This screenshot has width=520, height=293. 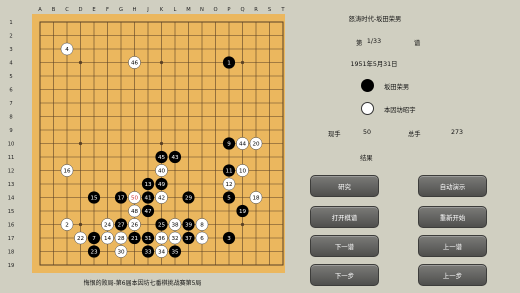 What do you see at coordinates (367, 132) in the screenshot?
I see `current-move-value: 50` at bounding box center [367, 132].